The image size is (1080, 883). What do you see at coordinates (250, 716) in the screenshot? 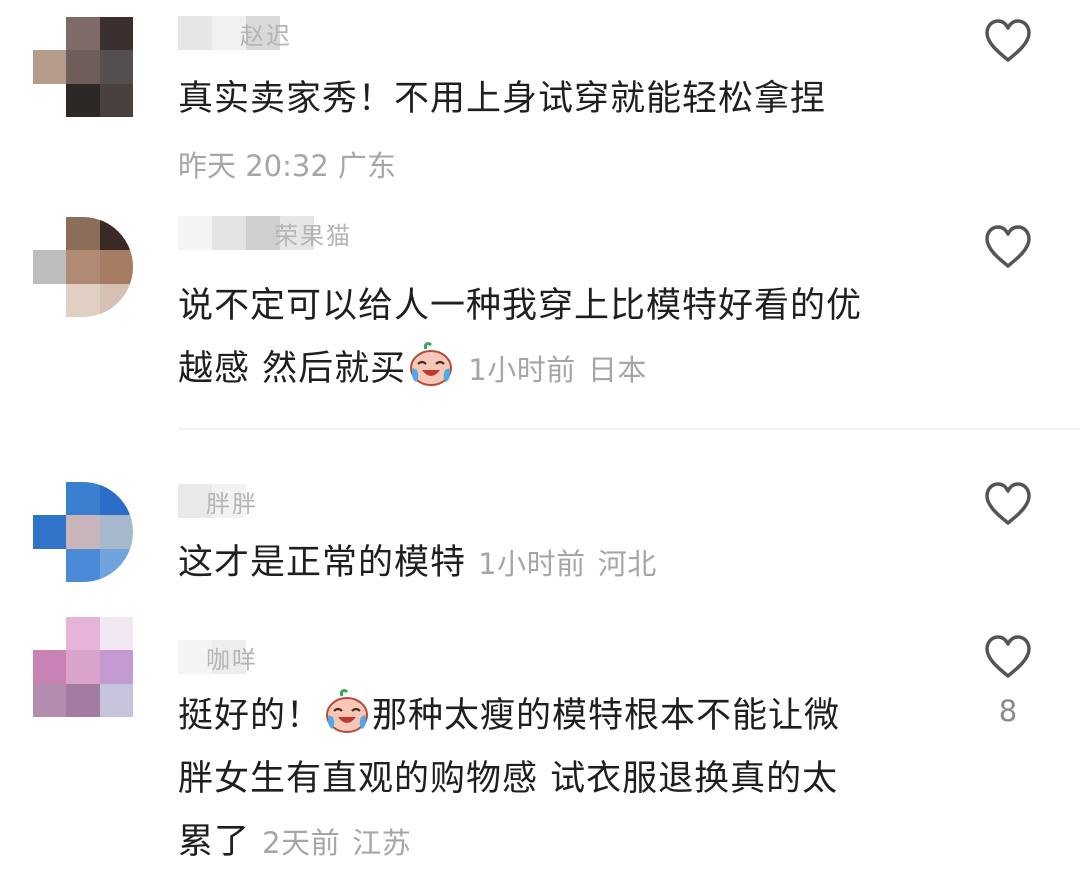
I see `comment-body-text: 挺好的！` at bounding box center [250, 716].